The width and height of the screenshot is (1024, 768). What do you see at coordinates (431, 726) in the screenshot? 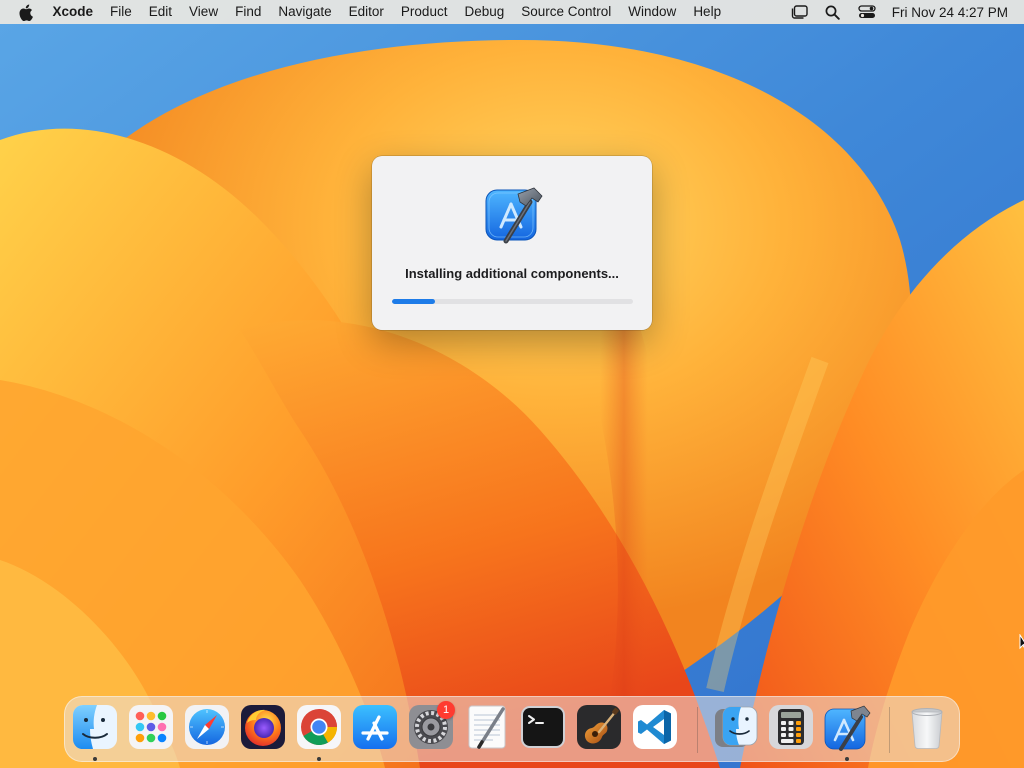
I see `dock-system-settings: 1` at bounding box center [431, 726].